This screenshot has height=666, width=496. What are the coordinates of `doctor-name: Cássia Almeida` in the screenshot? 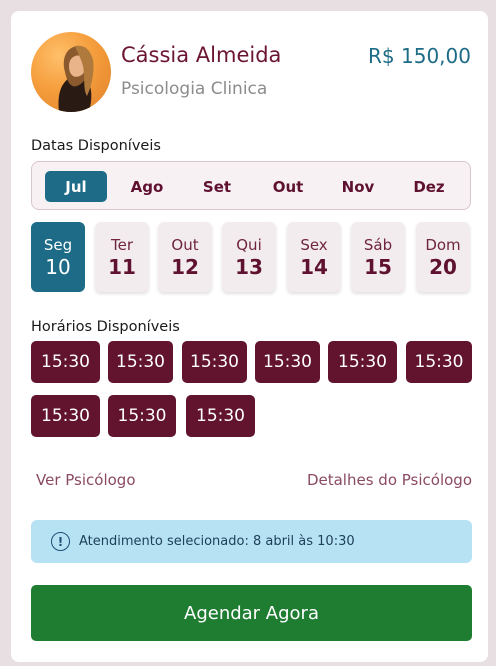 It's located at (201, 55).